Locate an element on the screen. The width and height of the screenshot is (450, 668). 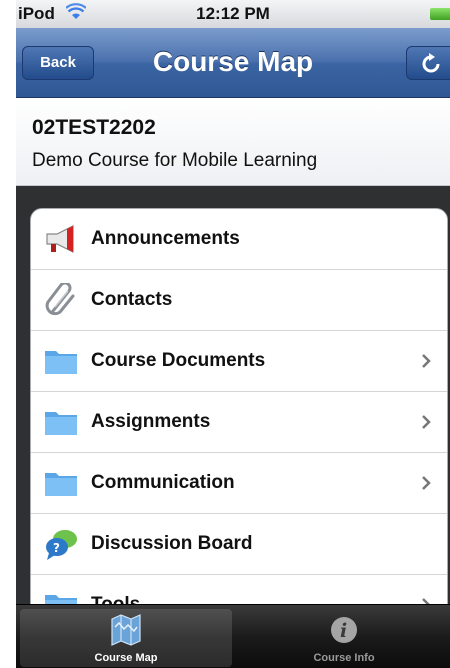
discussion-icon: ? is located at coordinates (61, 545).